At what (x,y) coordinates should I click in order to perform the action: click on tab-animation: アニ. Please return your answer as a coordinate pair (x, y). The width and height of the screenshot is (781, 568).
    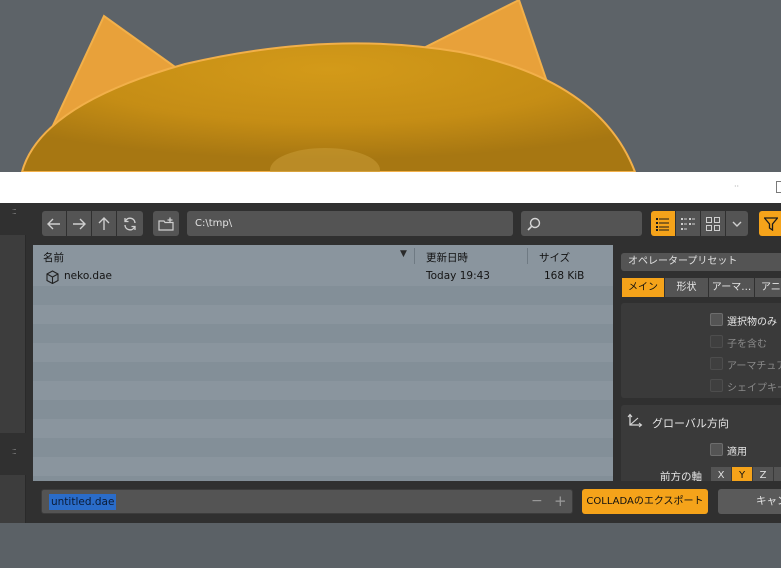
    Looking at the image, I should click on (768, 287).